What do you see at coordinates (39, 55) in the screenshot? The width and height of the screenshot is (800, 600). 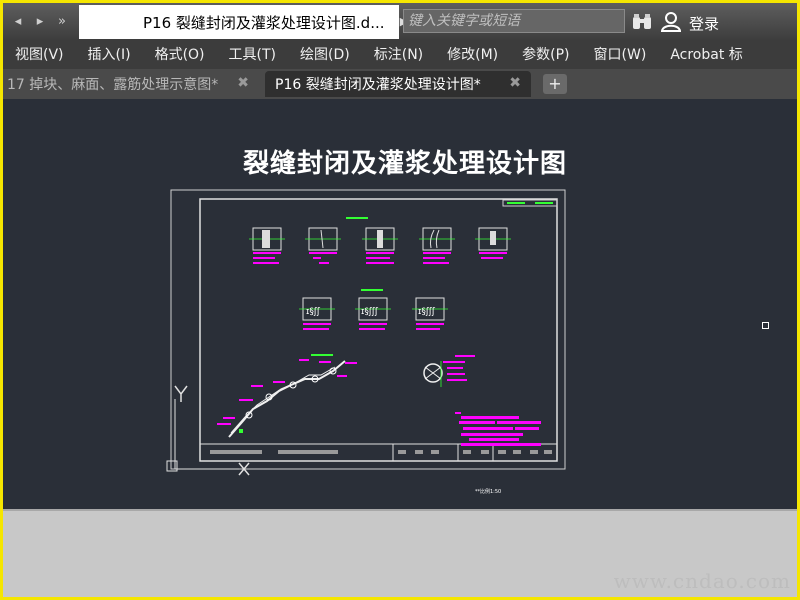 I see `menu-view: 视图(V)` at bounding box center [39, 55].